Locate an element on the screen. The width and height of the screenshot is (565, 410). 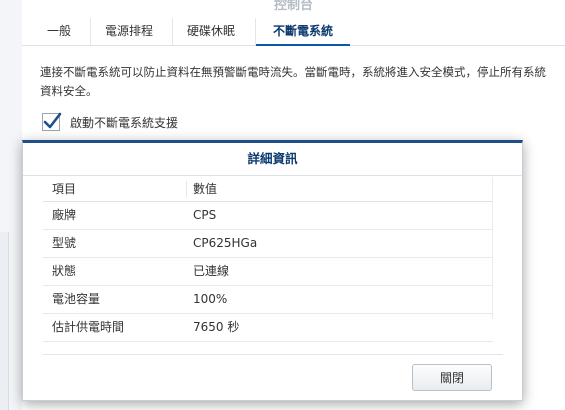
tab-power-schedule: 電源排程 is located at coordinates (128, 31).